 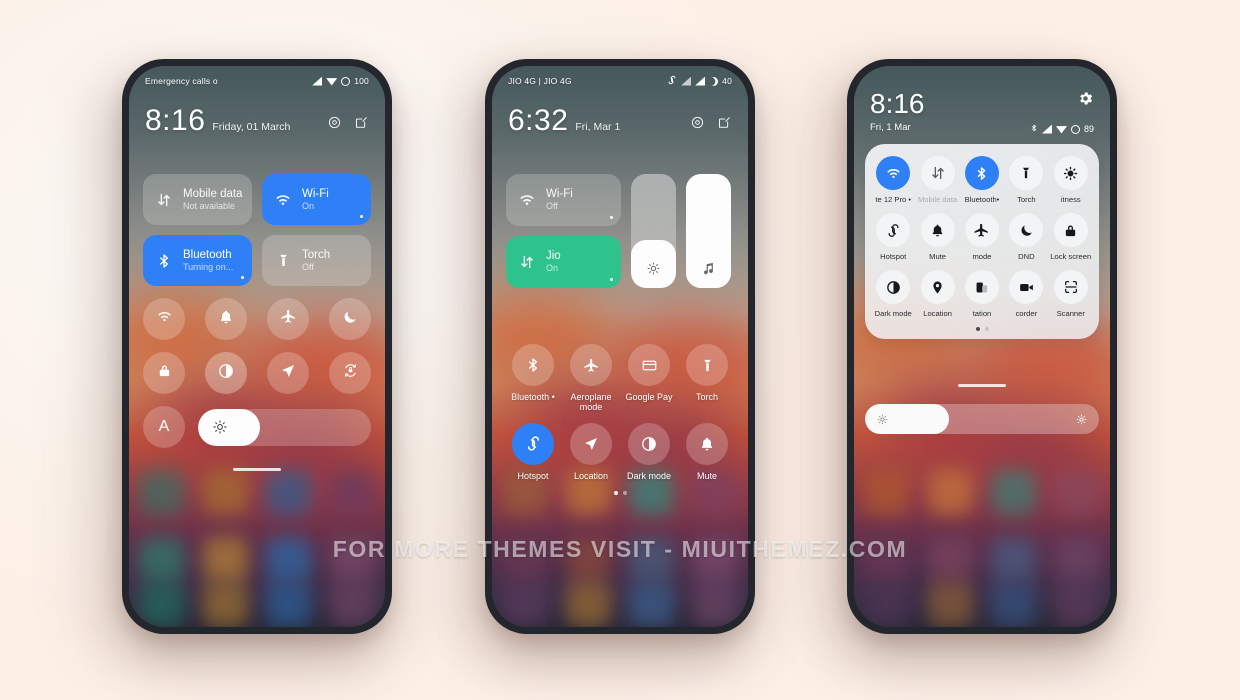 I want to click on quick-toggle-location, so click(x=288, y=373).